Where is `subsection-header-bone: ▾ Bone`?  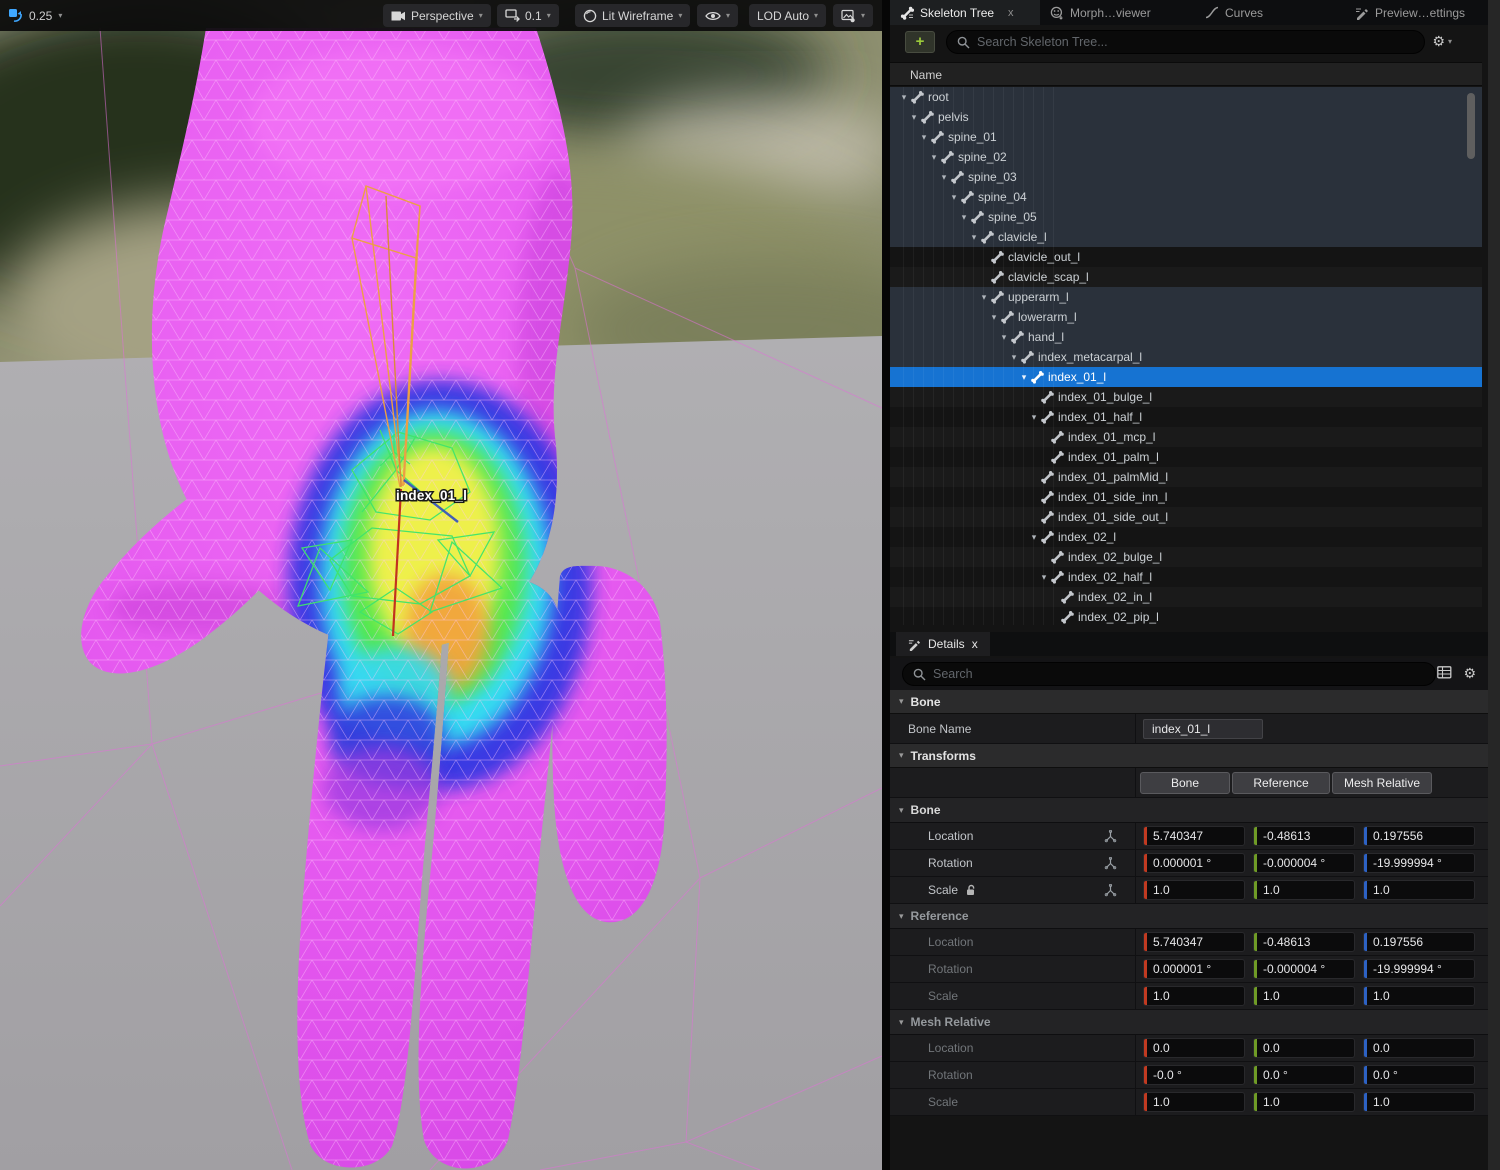 subsection-header-bone: ▾ Bone is located at coordinates (1189, 810).